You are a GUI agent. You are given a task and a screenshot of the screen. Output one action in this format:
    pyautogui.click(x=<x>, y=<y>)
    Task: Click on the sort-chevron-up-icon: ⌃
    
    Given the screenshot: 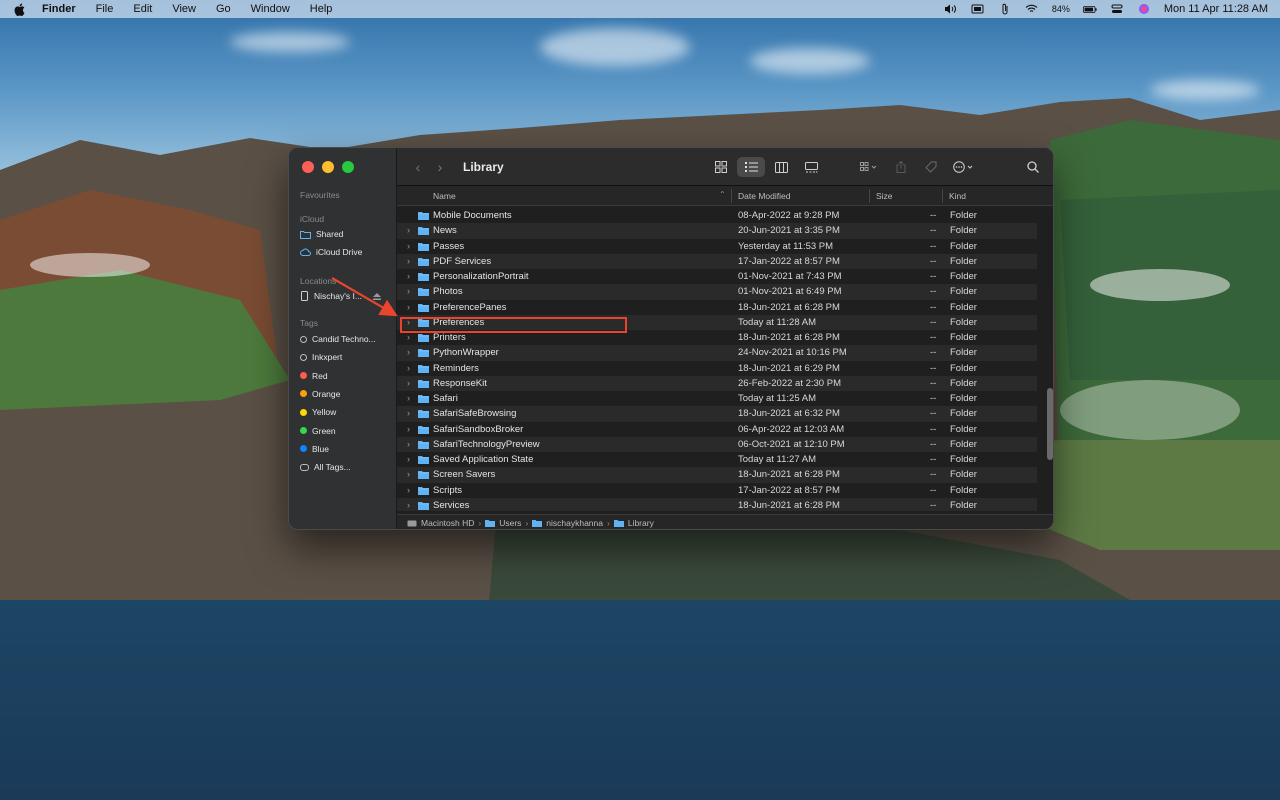 What is the action you would take?
    pyautogui.click(x=722, y=194)
    